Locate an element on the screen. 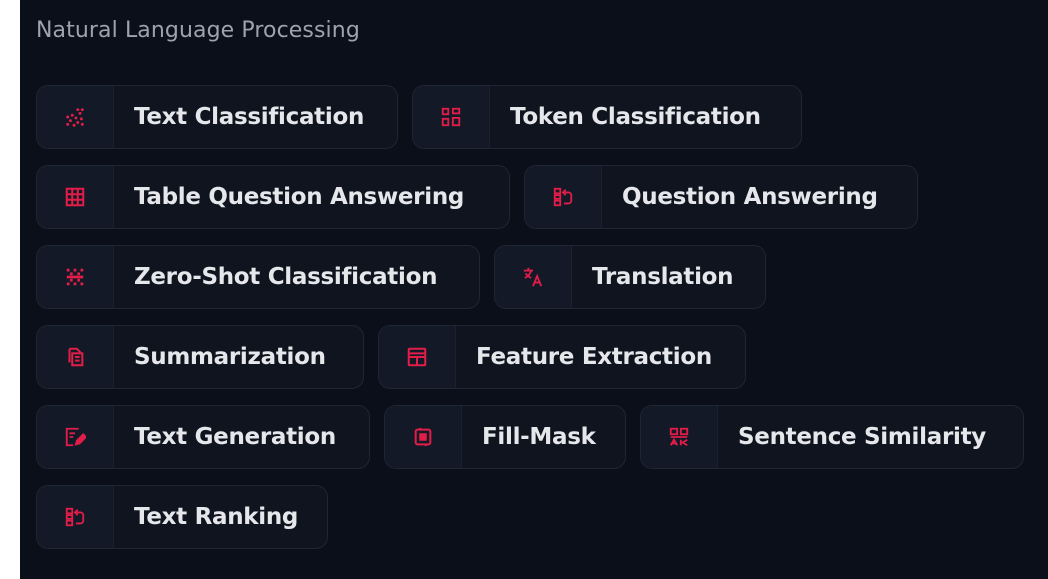  table-icon is located at coordinates (75, 197).